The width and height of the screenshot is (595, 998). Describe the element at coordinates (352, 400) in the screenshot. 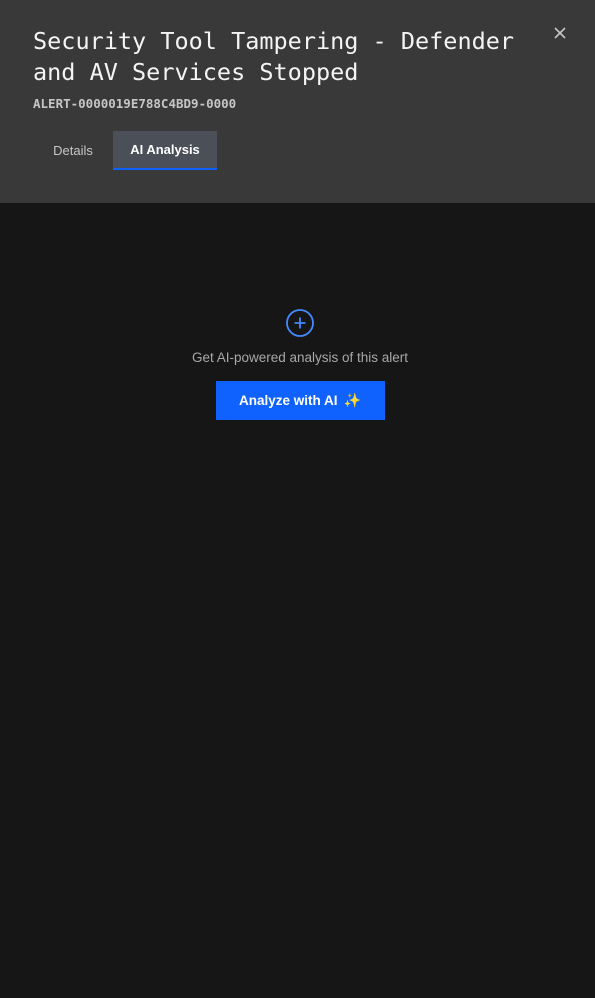

I see `sparkle-icon: ✨` at that location.